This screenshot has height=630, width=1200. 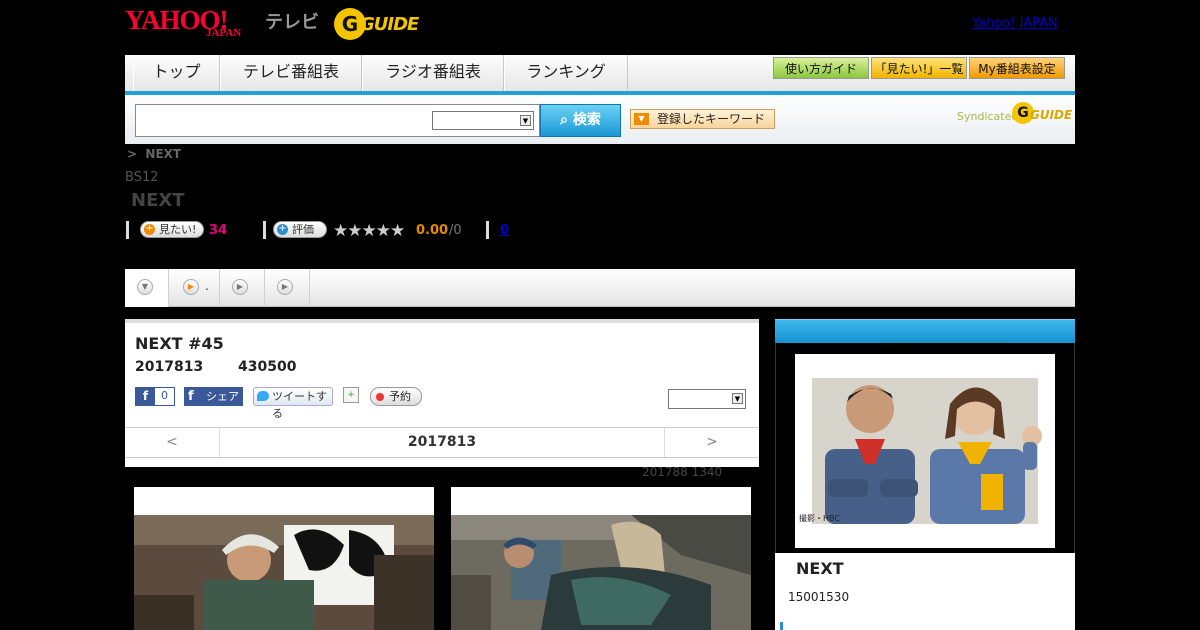 What do you see at coordinates (1051, 115) in the screenshot?
I see `syndicated-logo-text: GUIDE` at bounding box center [1051, 115].